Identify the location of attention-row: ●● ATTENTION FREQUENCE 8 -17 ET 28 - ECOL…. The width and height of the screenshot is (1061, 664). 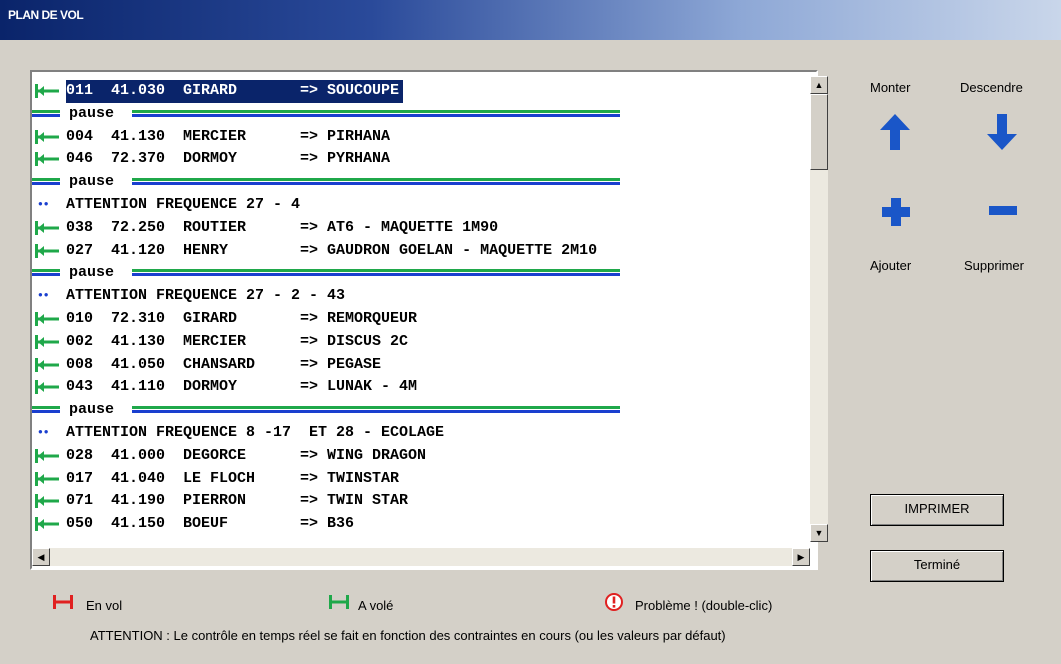
(424, 433).